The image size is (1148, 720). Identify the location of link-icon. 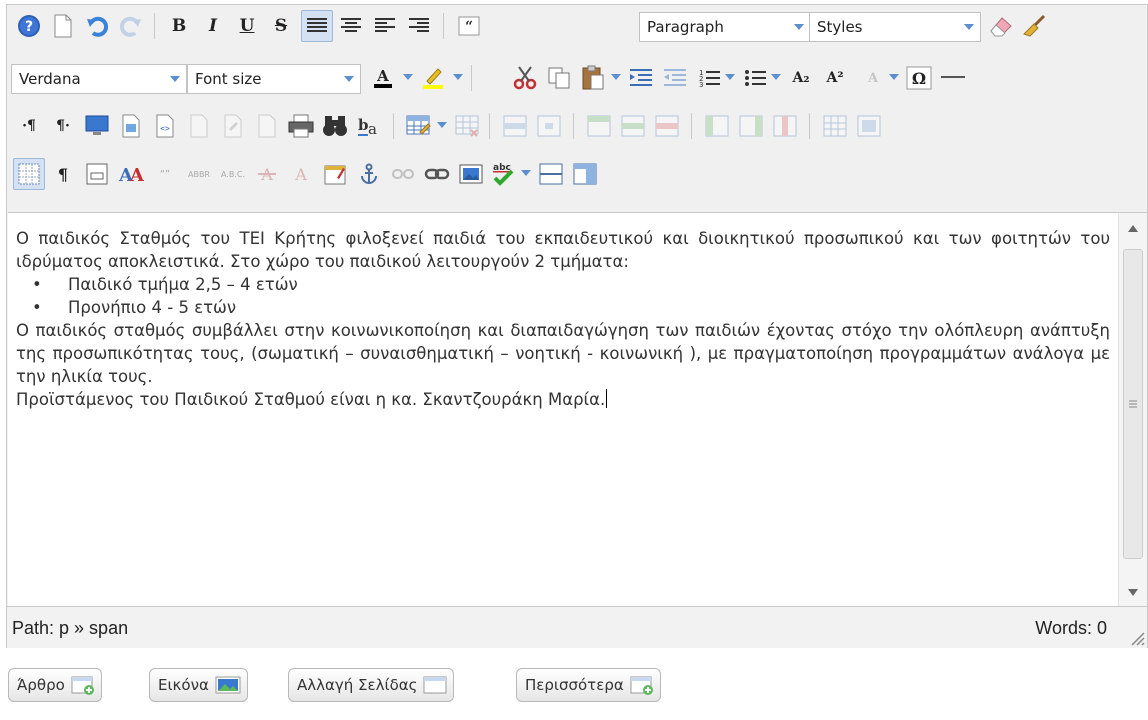
(437, 174).